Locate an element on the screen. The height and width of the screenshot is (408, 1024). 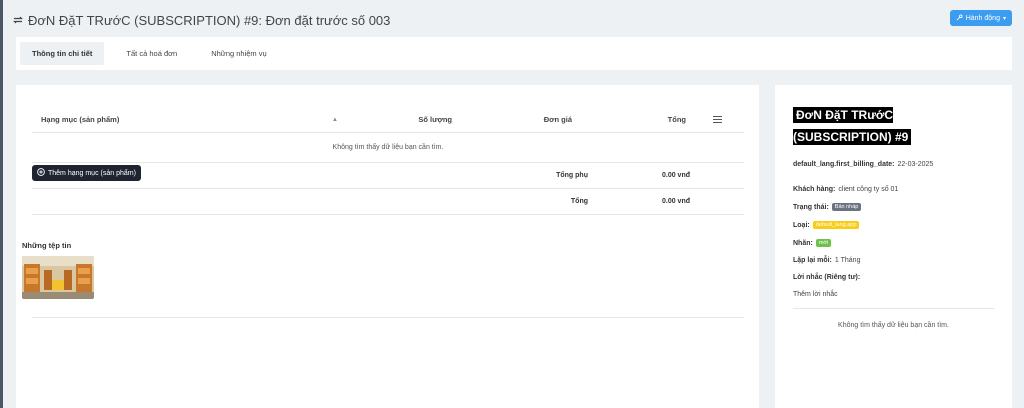
plus-circle-icon is located at coordinates (41, 173).